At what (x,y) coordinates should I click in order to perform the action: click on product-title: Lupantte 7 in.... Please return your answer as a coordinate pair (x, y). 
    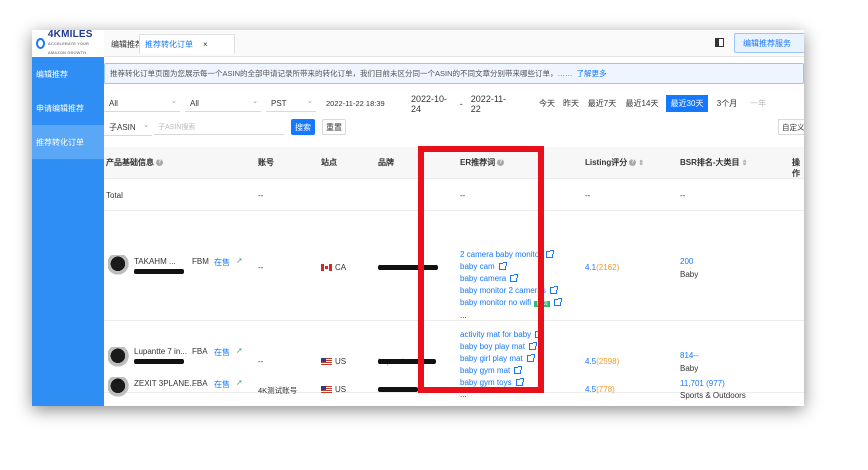
    Looking at the image, I should click on (160, 351).